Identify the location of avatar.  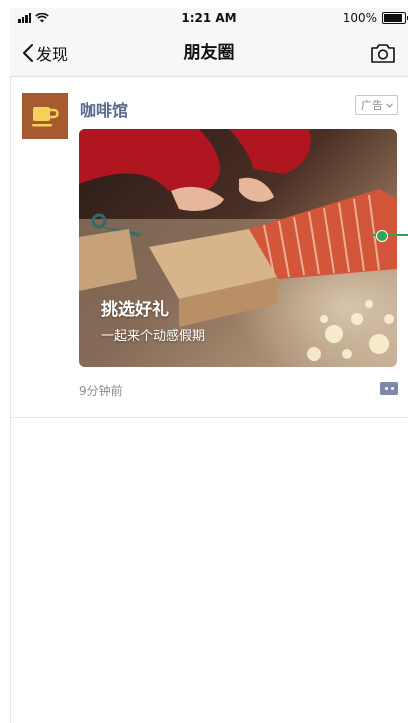
(45, 116).